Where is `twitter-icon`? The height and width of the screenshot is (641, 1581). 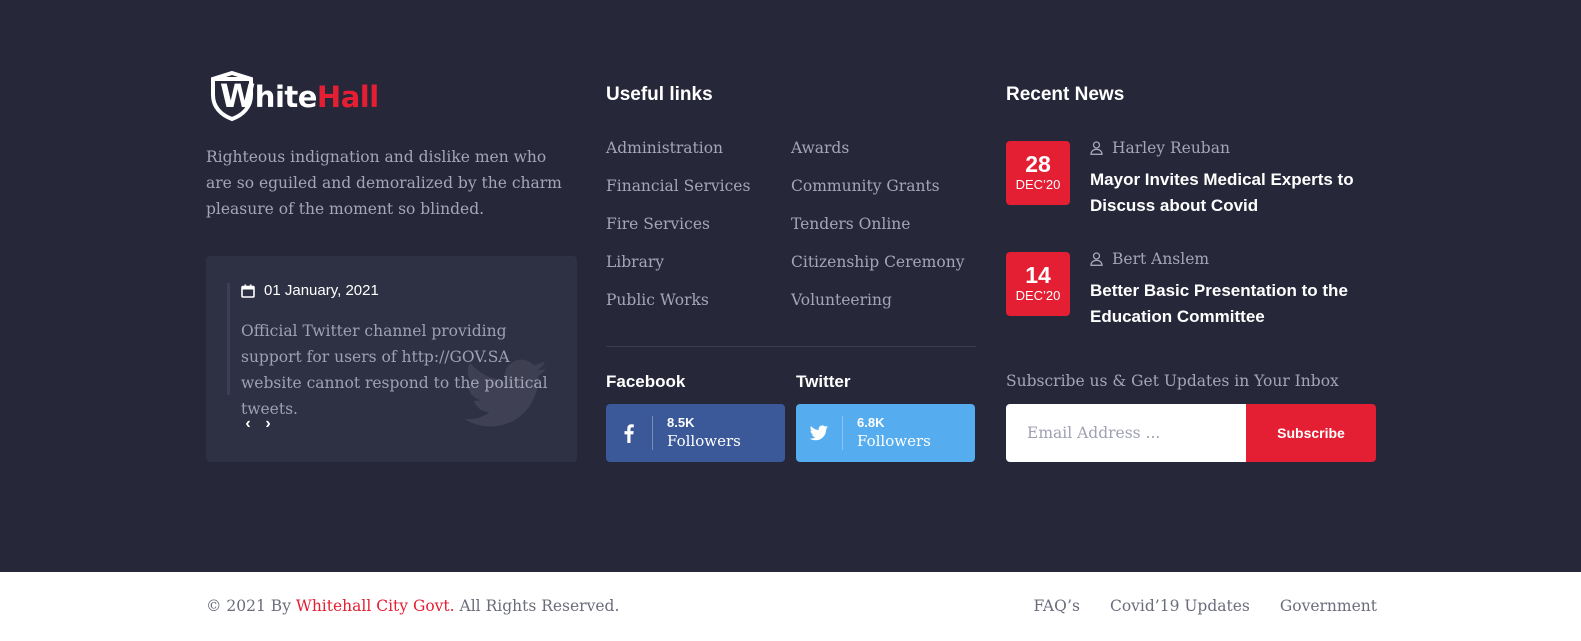
twitter-icon is located at coordinates (819, 432).